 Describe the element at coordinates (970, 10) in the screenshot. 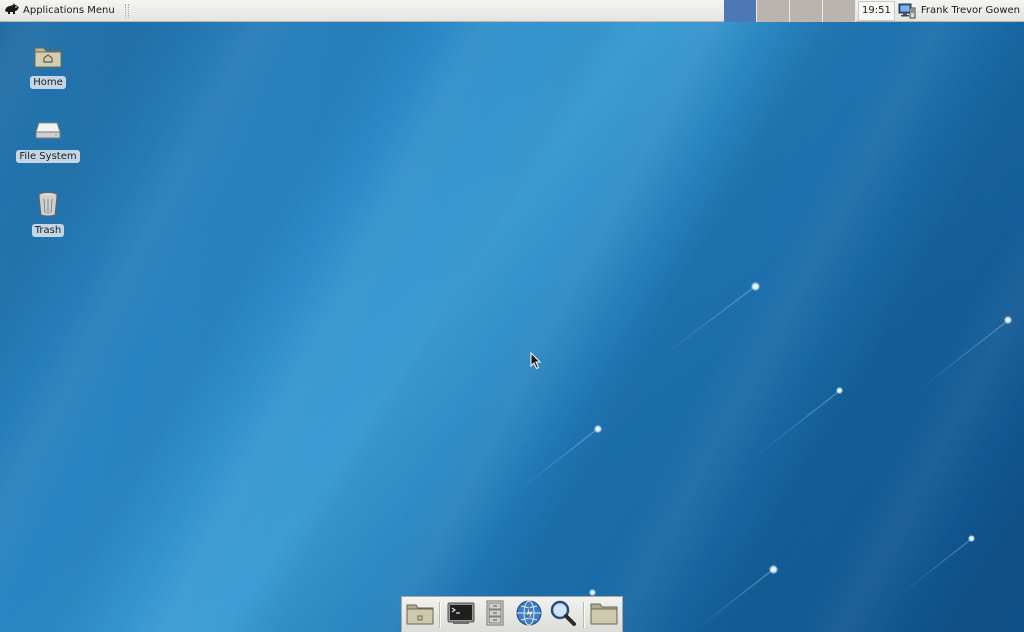

I see `user-name: Frank Trevor Gowen` at that location.